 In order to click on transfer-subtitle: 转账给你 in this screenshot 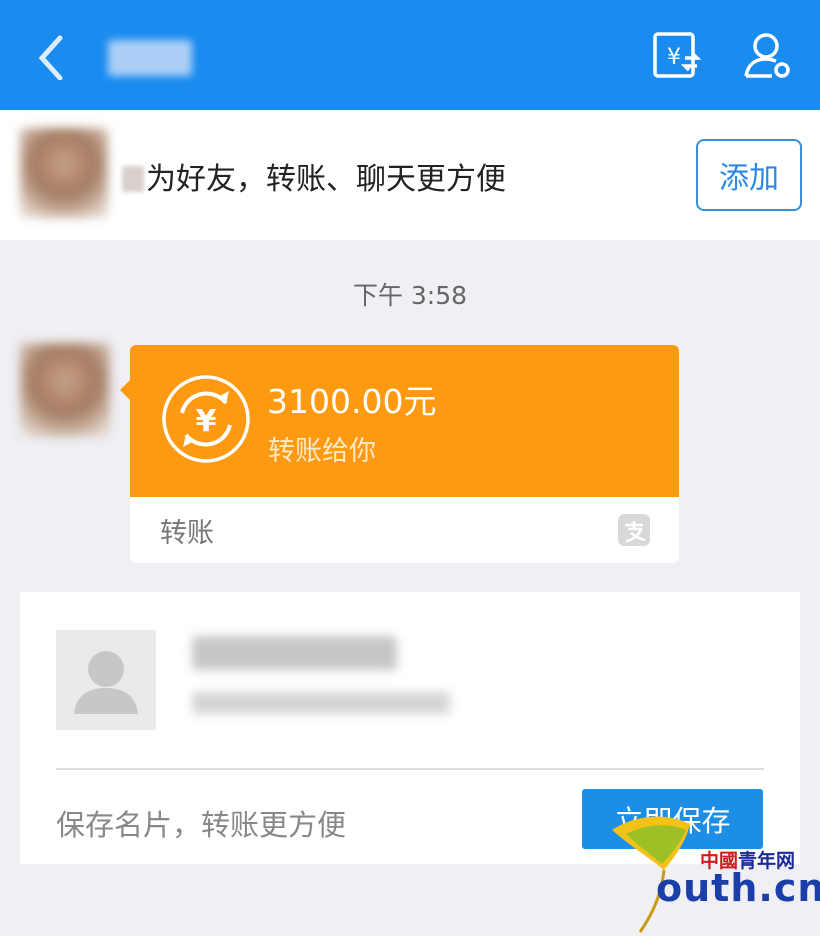, I will do `click(322, 451)`.